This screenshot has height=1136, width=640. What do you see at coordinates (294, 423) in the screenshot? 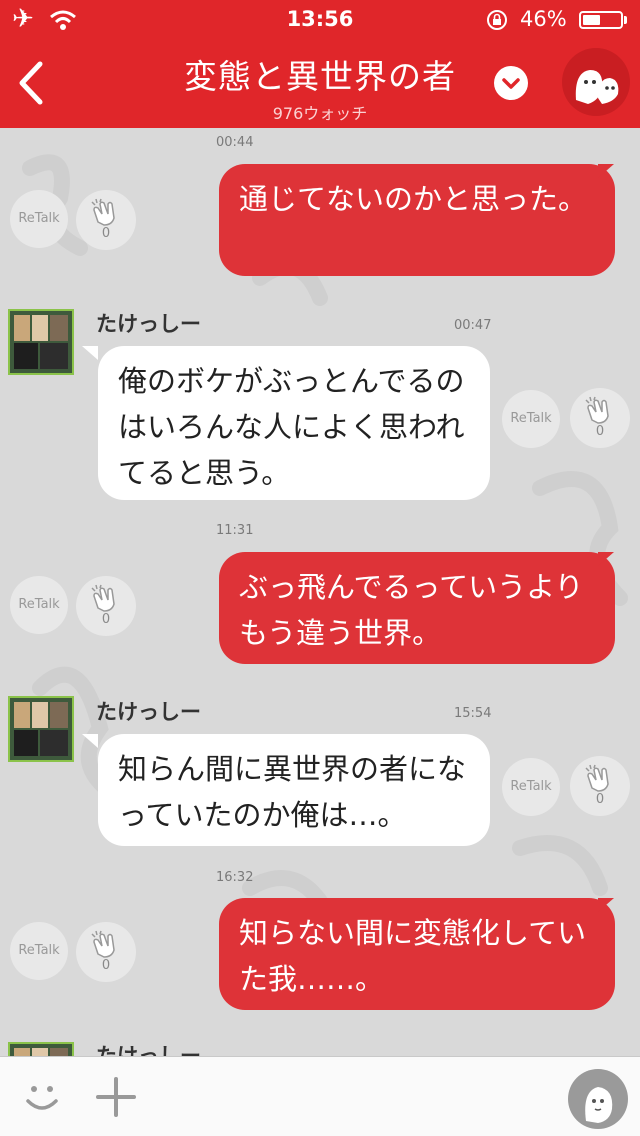
I see `message-bubble-incoming: 俺のボケがぶっとんでるのはいろんな人によく思われてると思う。` at bounding box center [294, 423].